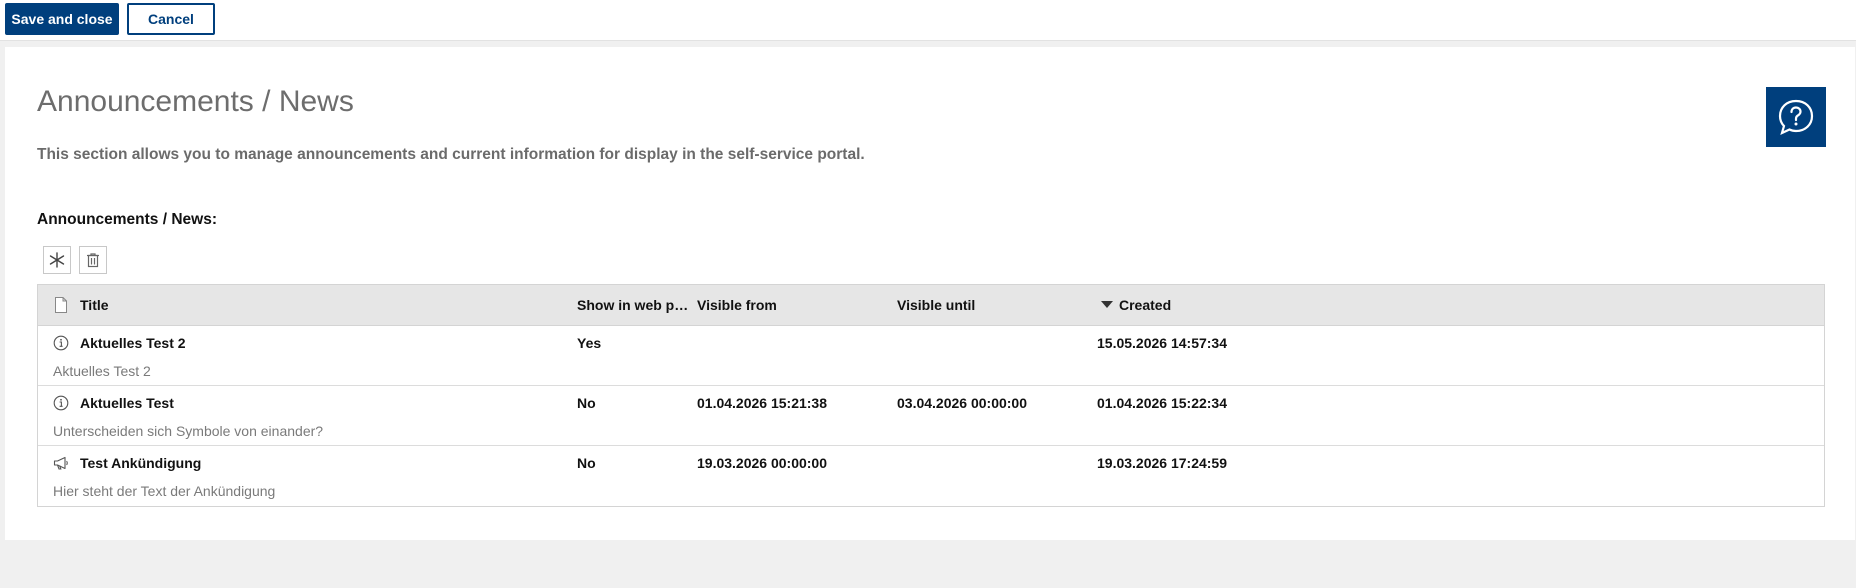 The width and height of the screenshot is (1856, 588). I want to click on megaphone-icon, so click(60, 463).